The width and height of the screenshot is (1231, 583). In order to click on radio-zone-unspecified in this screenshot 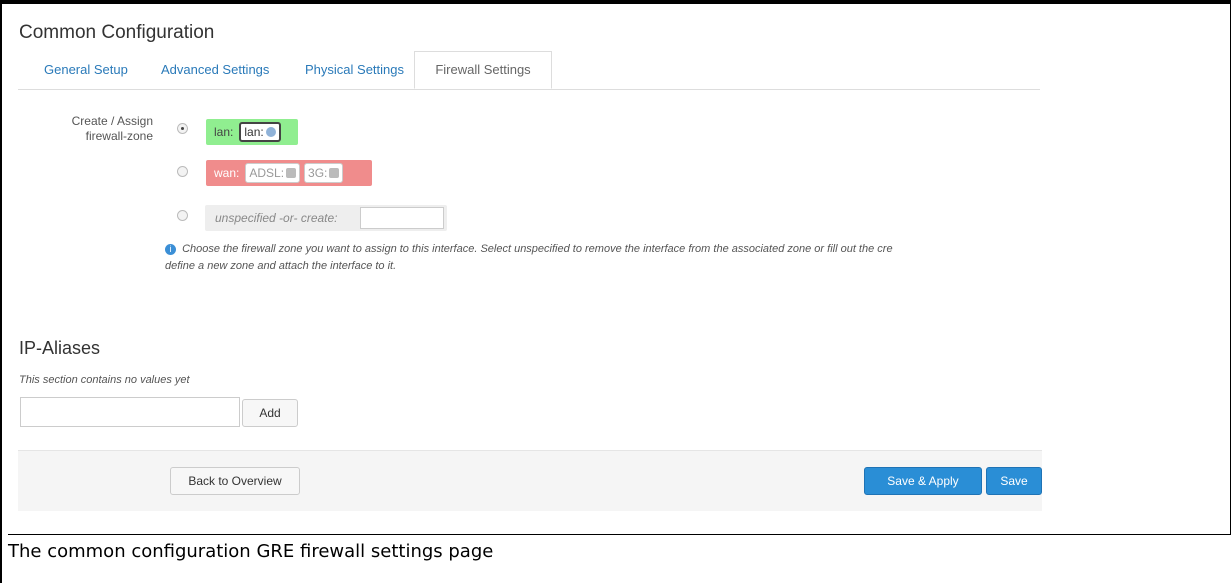, I will do `click(182, 215)`.